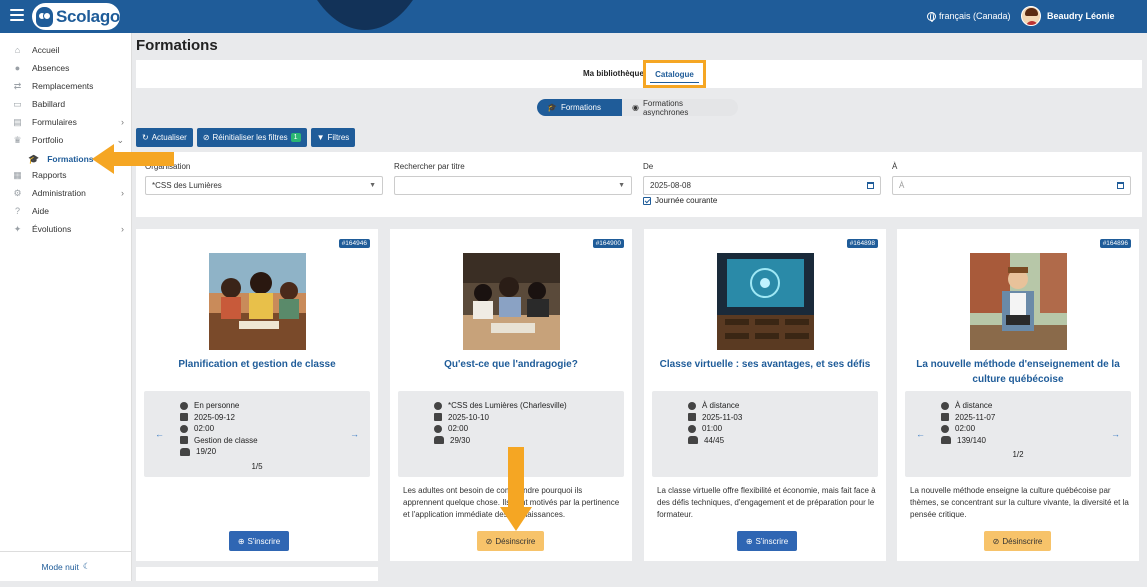  Describe the element at coordinates (264, 185) in the screenshot. I see `organisation-select: *CSS des Lumières ▼` at that location.